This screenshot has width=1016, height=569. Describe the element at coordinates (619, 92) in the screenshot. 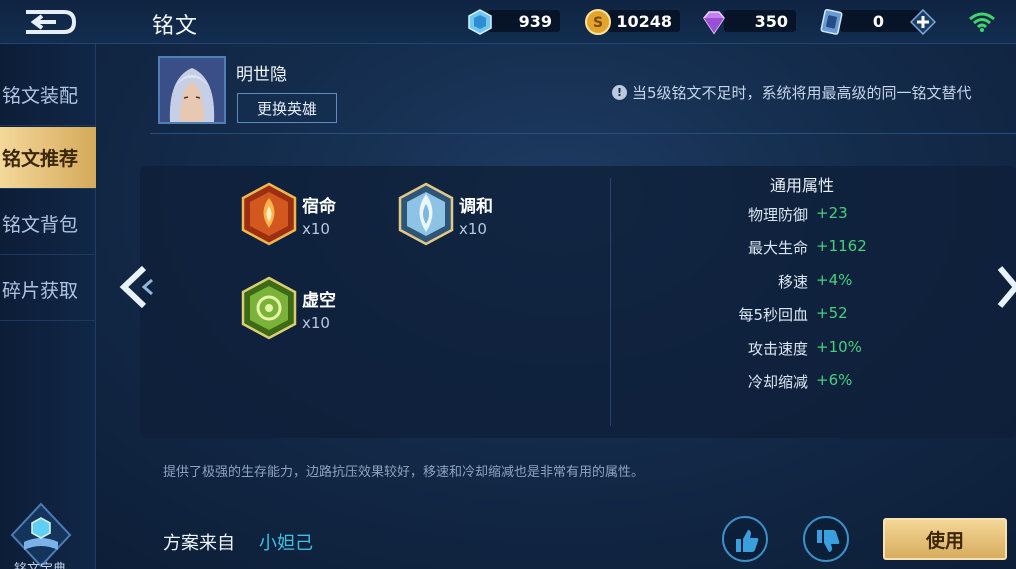

I see `info-icon: !` at that location.